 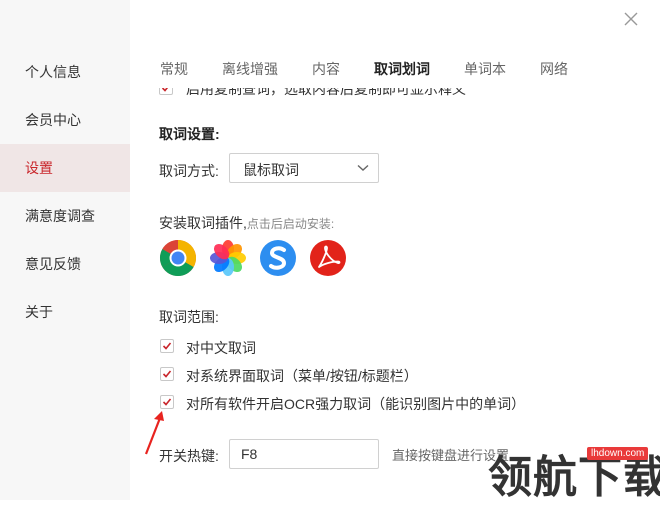 What do you see at coordinates (304, 168) in the screenshot?
I see `capture-method-select: 鼠标取词` at bounding box center [304, 168].